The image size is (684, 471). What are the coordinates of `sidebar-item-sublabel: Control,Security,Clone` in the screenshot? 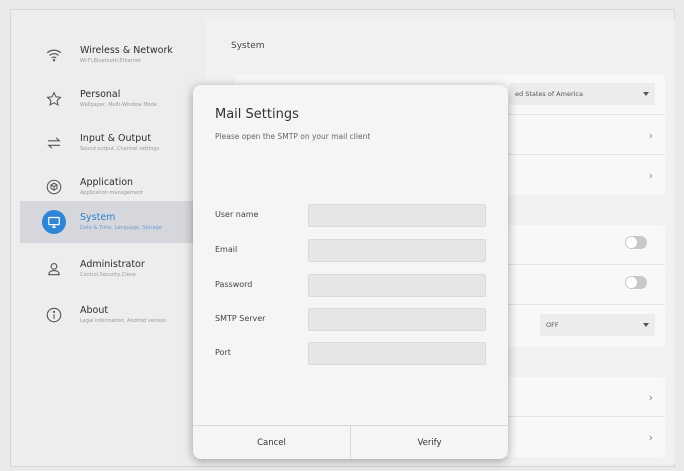 It's located at (108, 275).